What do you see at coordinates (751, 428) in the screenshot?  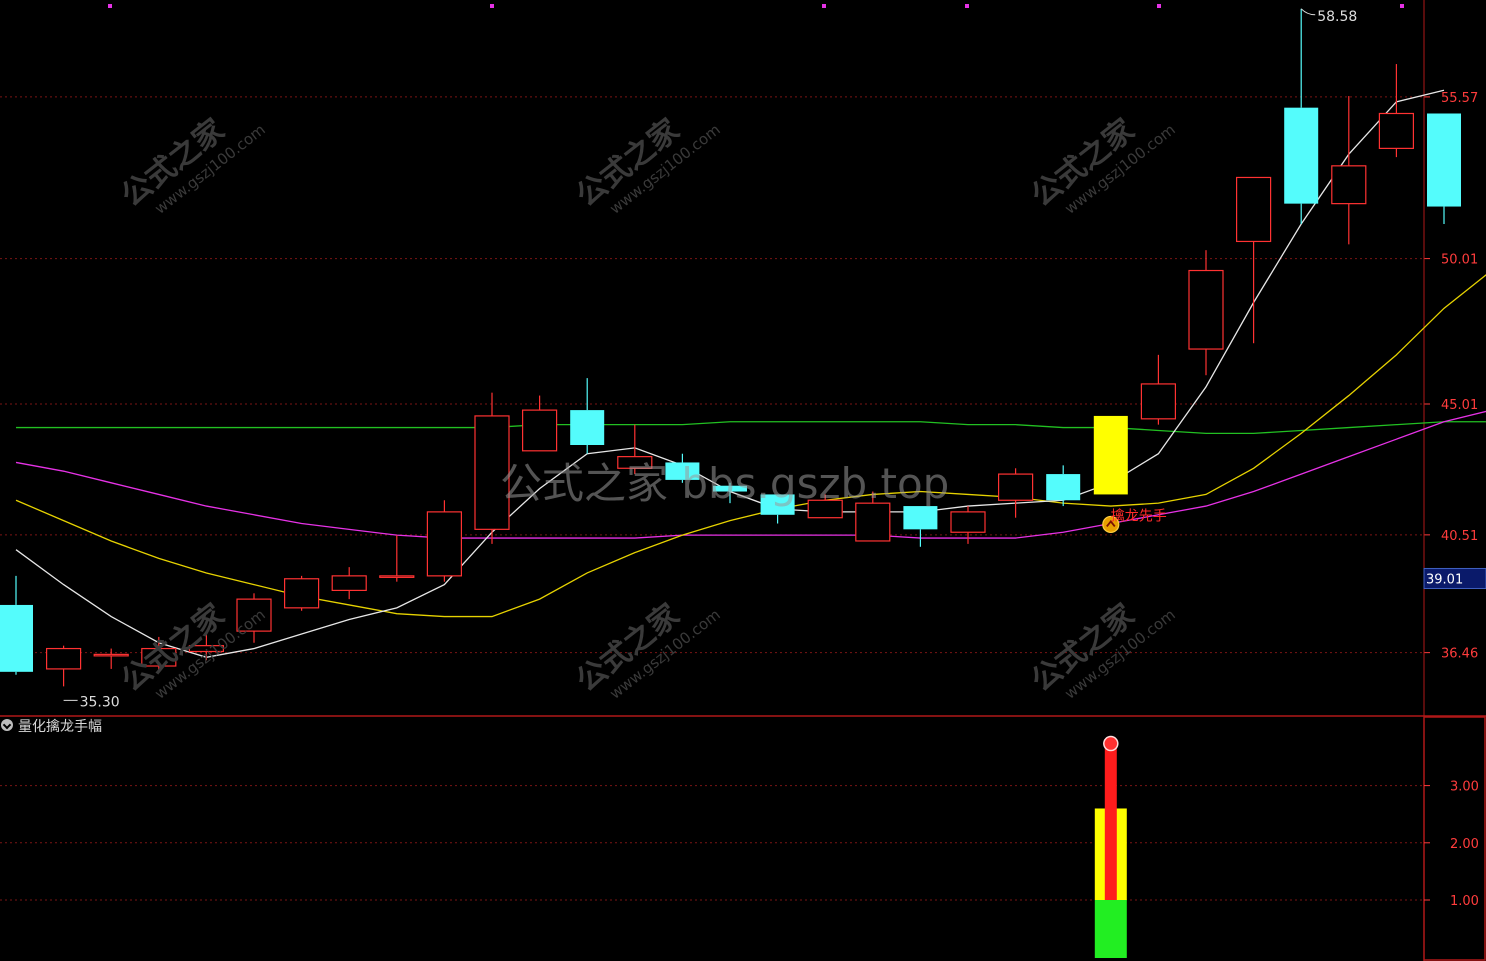 I see `ma-line-ma_green` at bounding box center [751, 428].